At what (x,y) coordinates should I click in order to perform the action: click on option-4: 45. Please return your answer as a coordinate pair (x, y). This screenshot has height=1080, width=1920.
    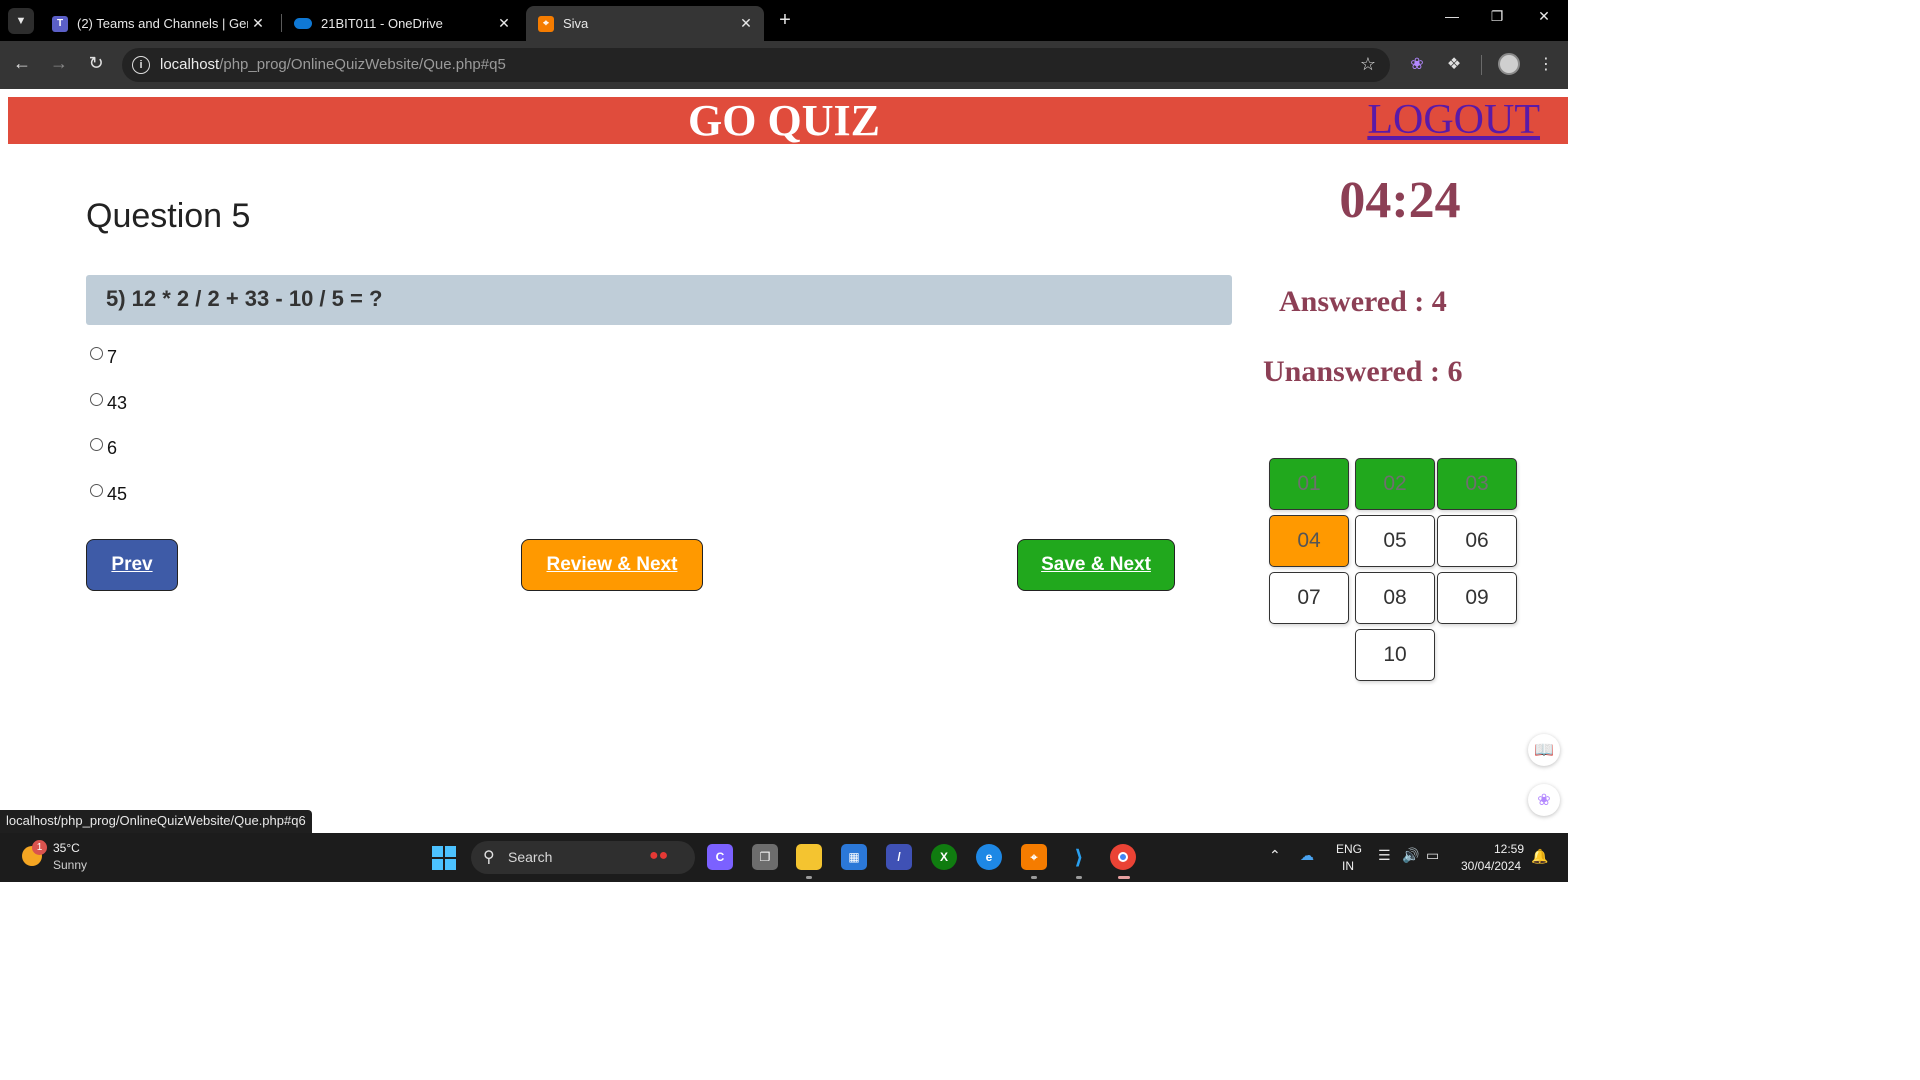
    Looking at the image, I should click on (108, 494).